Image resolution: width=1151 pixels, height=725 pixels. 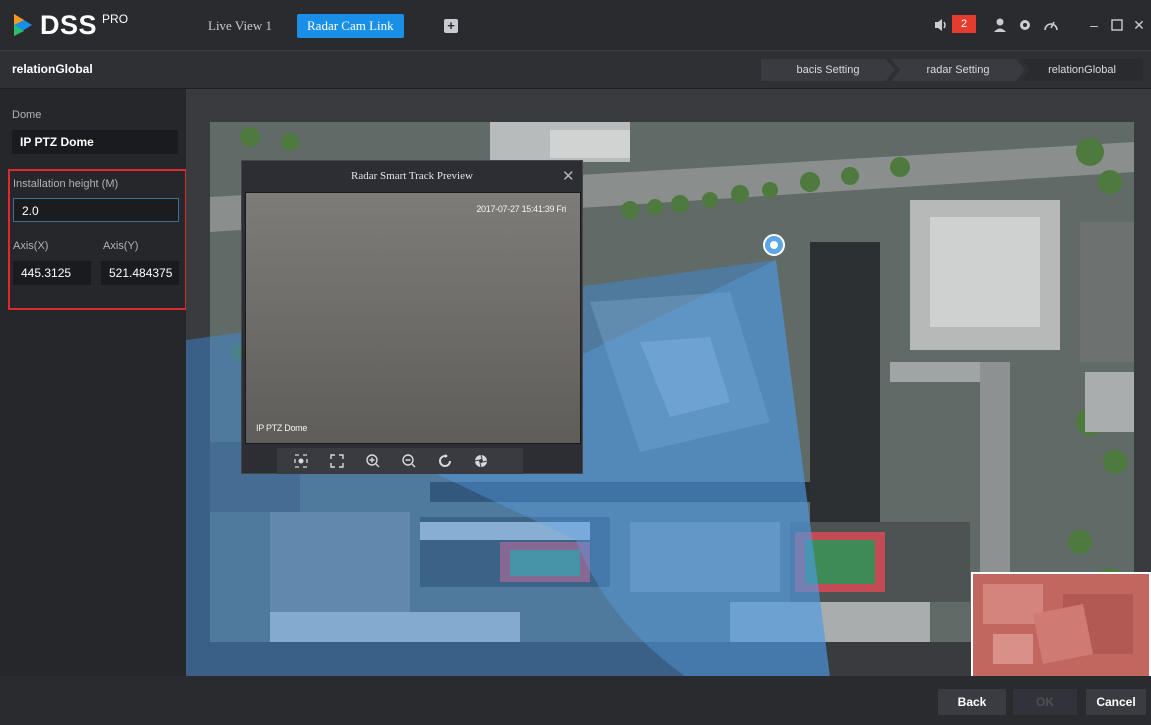 What do you see at coordinates (373, 461) in the screenshot?
I see `zoom-in-icon` at bounding box center [373, 461].